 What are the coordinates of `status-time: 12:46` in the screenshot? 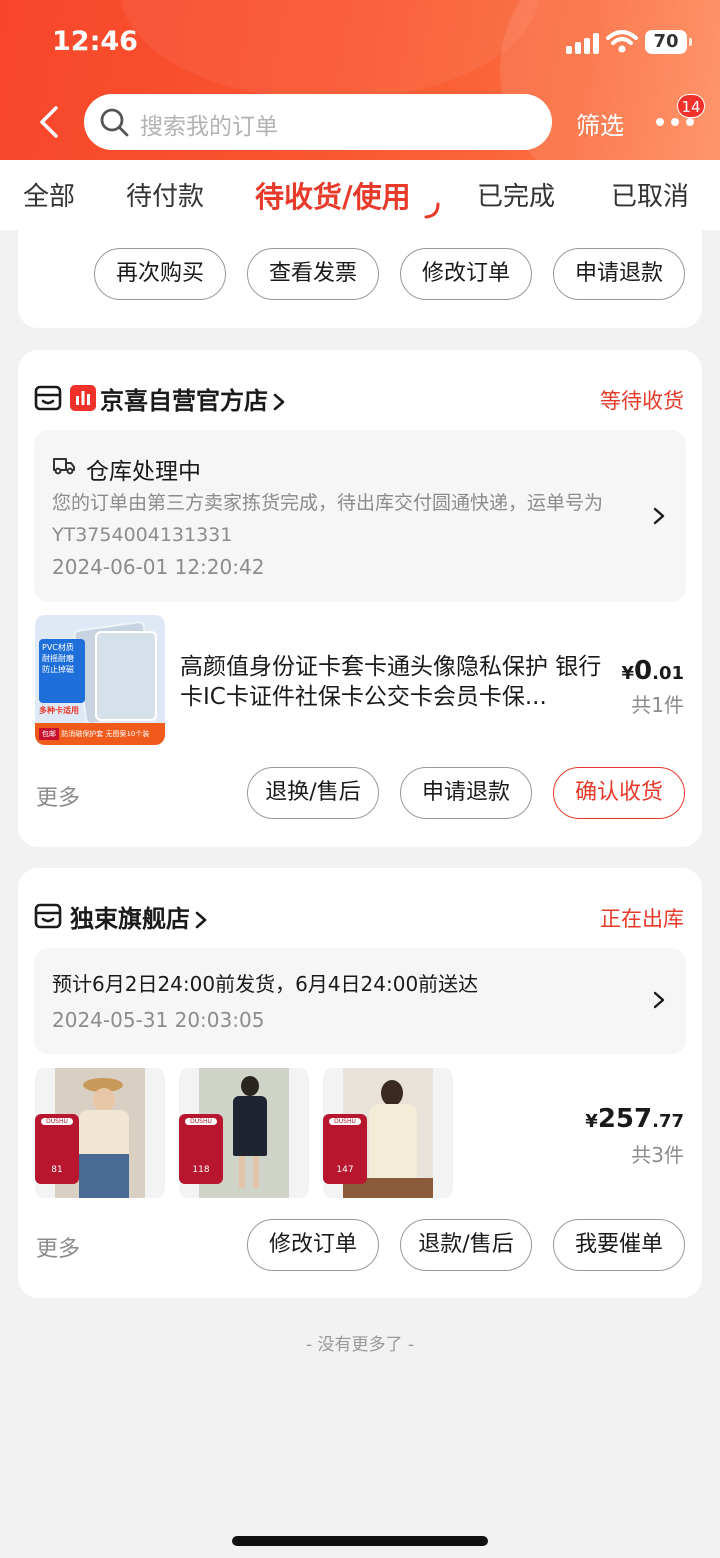 It's located at (95, 41).